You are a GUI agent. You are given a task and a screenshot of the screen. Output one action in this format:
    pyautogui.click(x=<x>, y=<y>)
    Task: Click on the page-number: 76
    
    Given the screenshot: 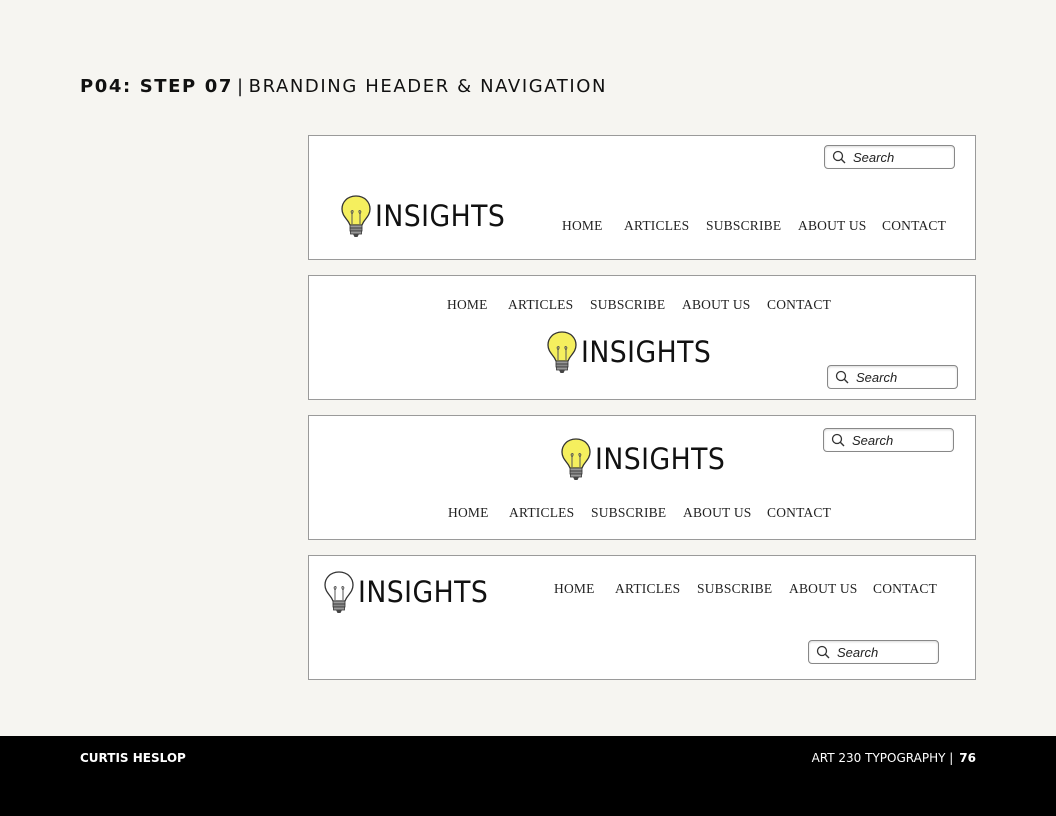 What is the action you would take?
    pyautogui.click(x=967, y=758)
    